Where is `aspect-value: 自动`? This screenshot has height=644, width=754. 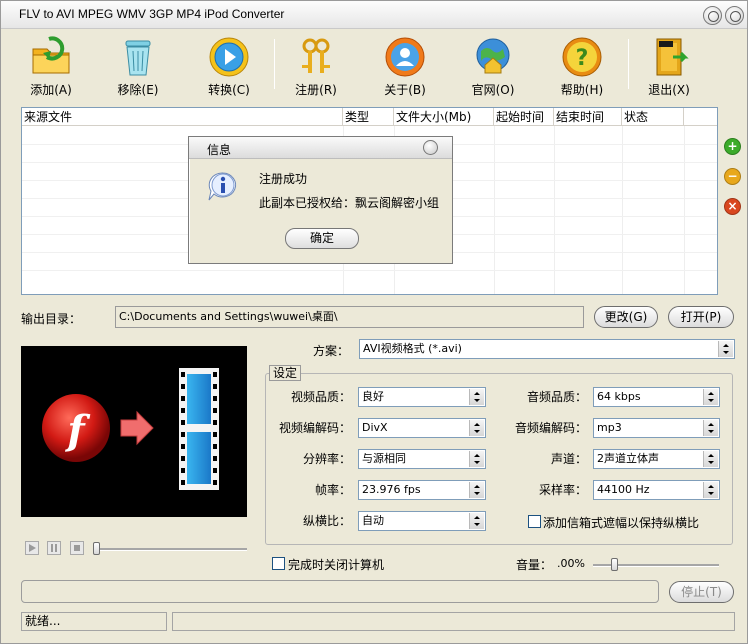 aspect-value: 自动 is located at coordinates (373, 520).